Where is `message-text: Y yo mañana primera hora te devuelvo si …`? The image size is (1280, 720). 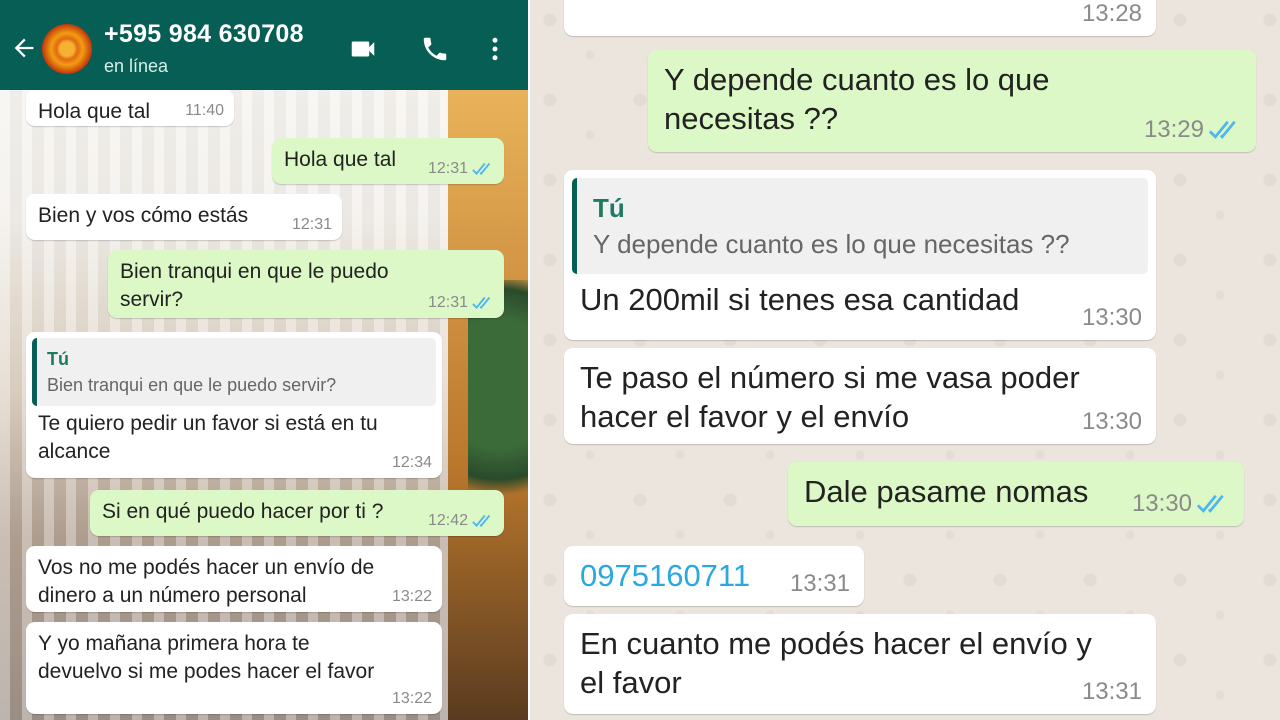
message-text: Y yo mañana primera hora te devuelvo si … is located at coordinates (206, 657).